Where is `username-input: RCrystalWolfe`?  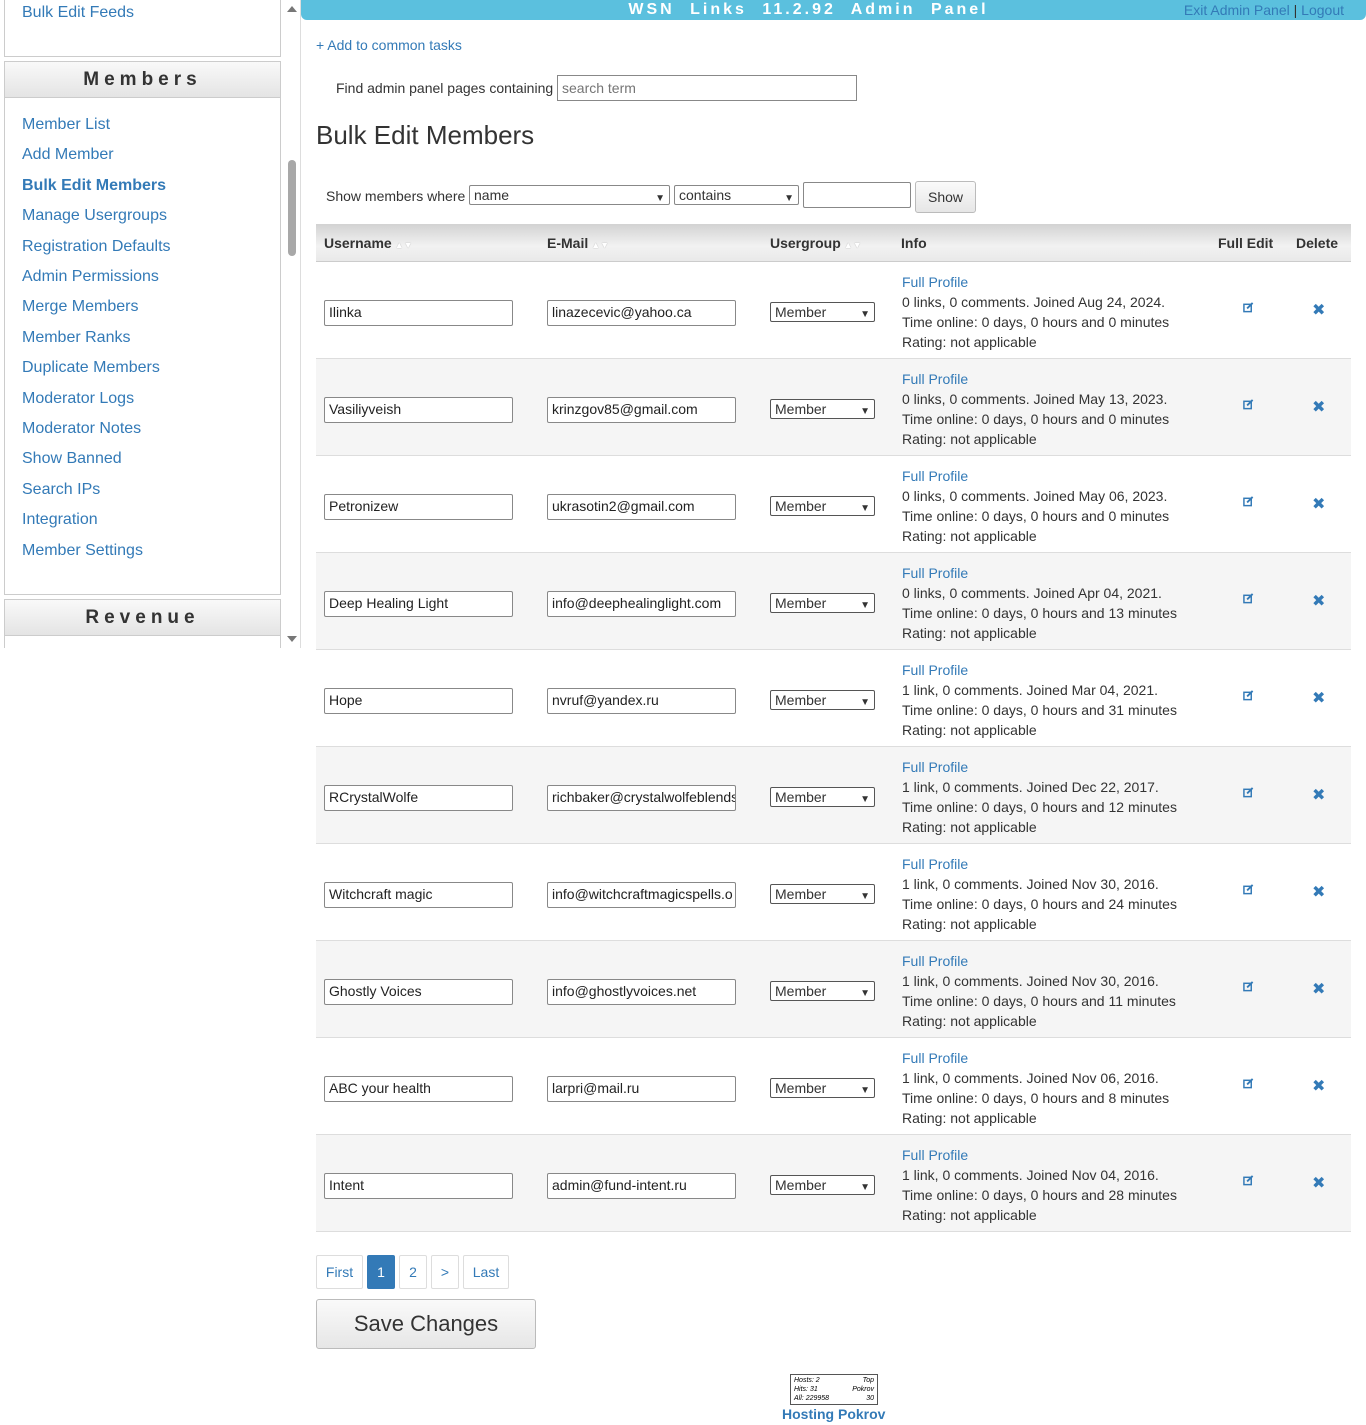
username-input: RCrystalWolfe is located at coordinates (418, 798).